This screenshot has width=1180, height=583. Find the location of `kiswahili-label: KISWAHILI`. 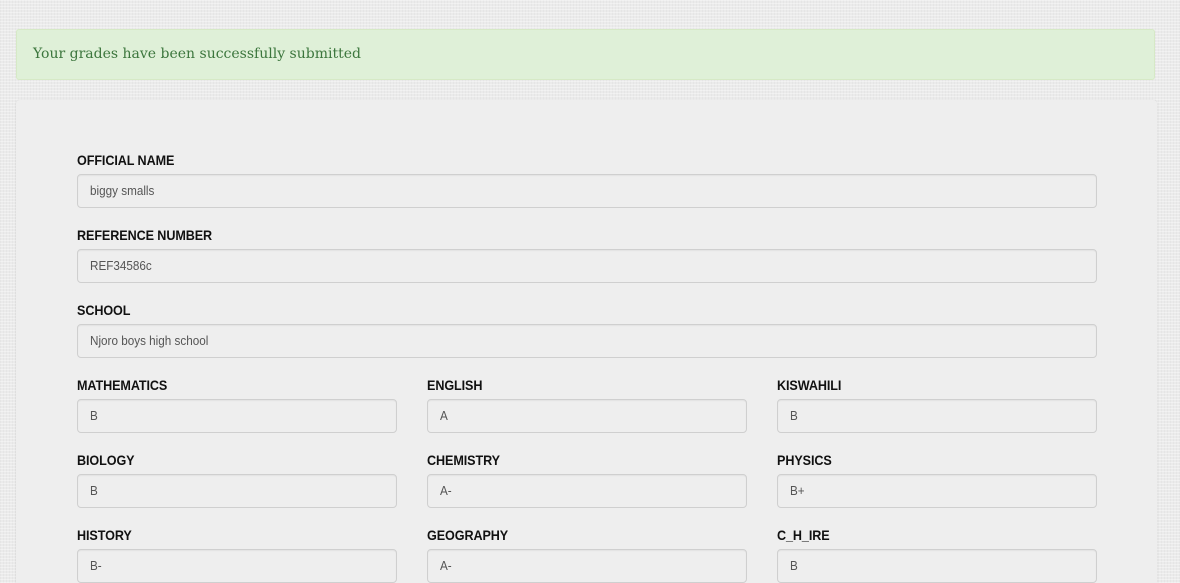

kiswahili-label: KISWAHILI is located at coordinates (809, 385).